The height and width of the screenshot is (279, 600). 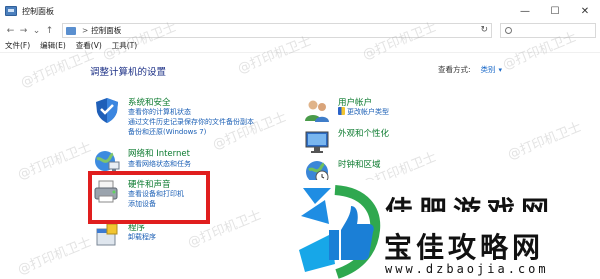 I want to click on link-network-status: 查看网络状态和任务, so click(x=159, y=164).